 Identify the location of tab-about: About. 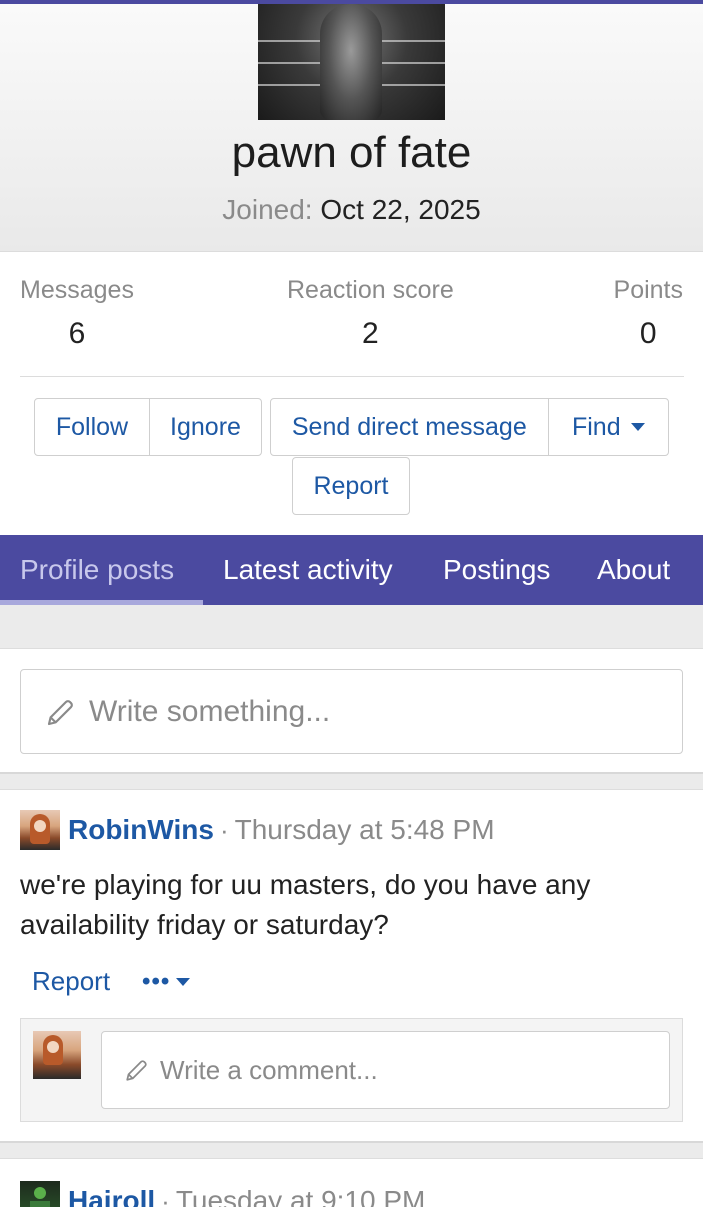
(633, 570).